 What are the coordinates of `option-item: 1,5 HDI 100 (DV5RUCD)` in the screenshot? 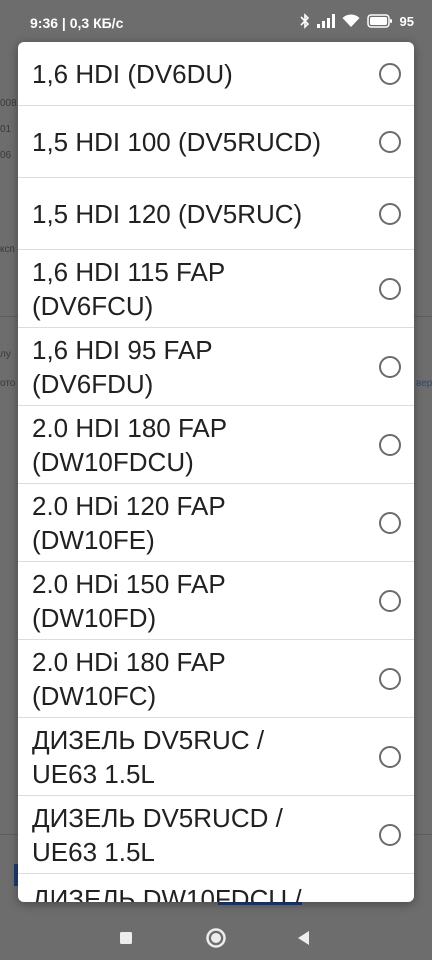 It's located at (216, 142).